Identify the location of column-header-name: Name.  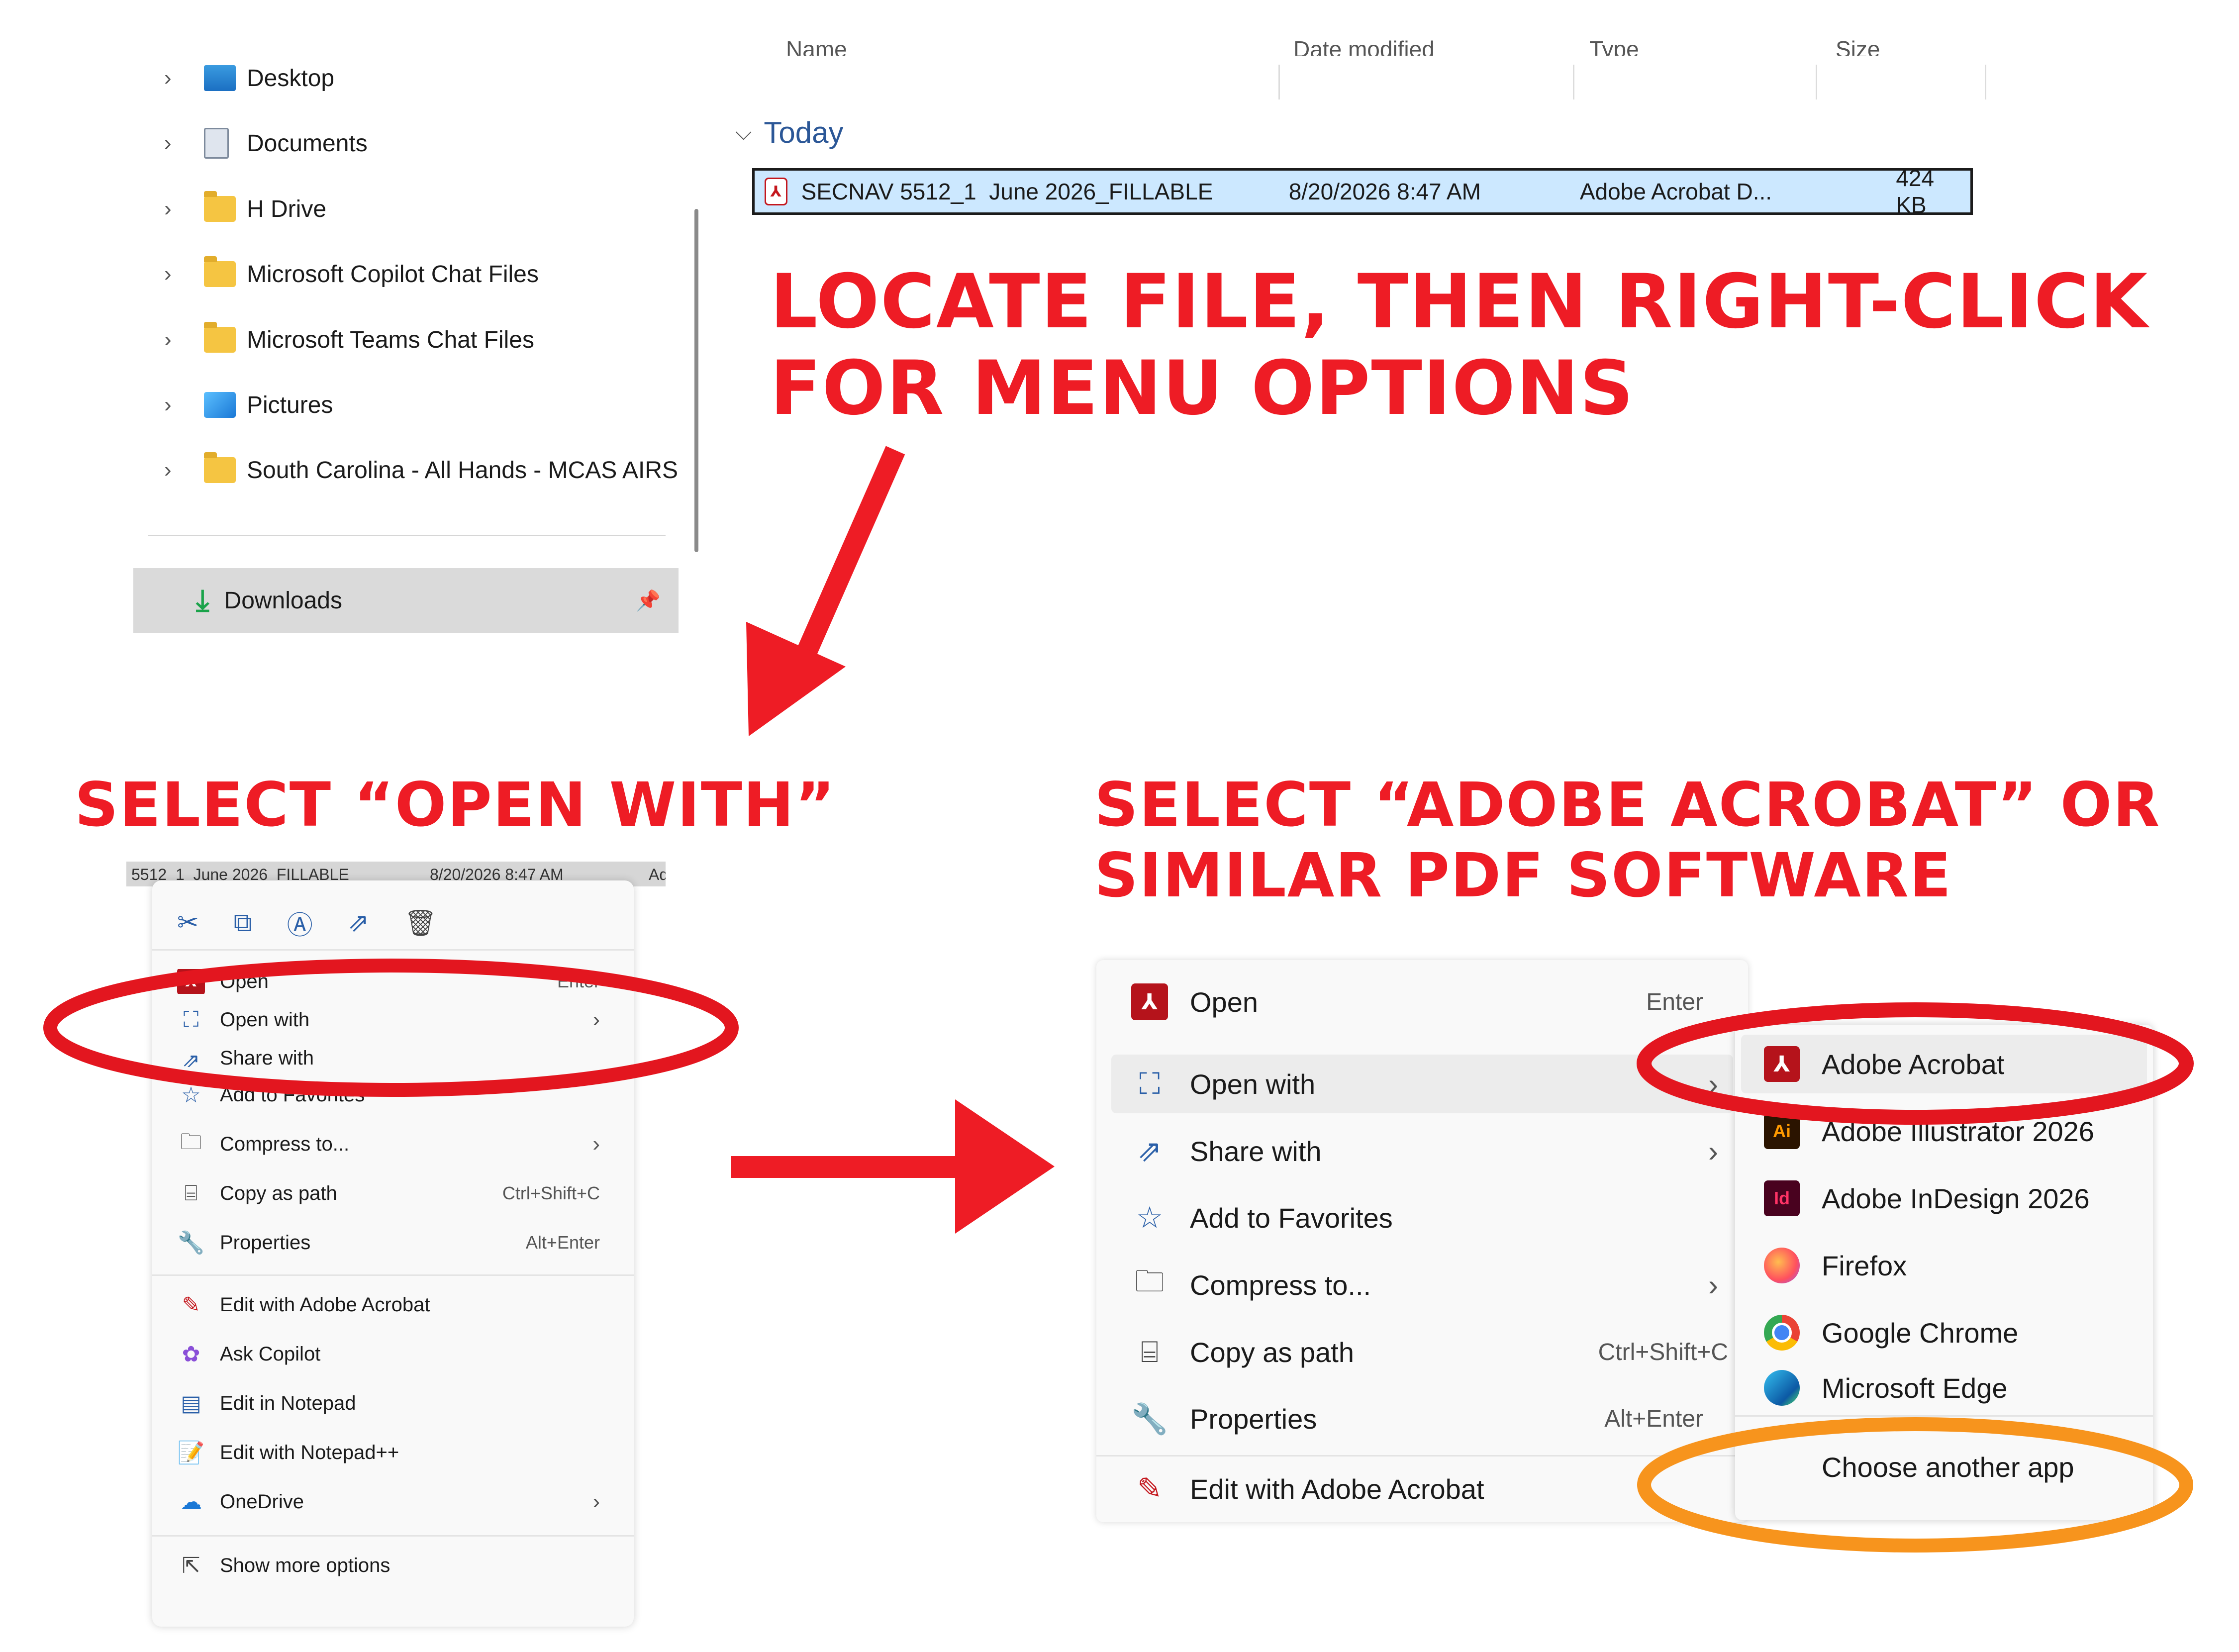
(816, 46).